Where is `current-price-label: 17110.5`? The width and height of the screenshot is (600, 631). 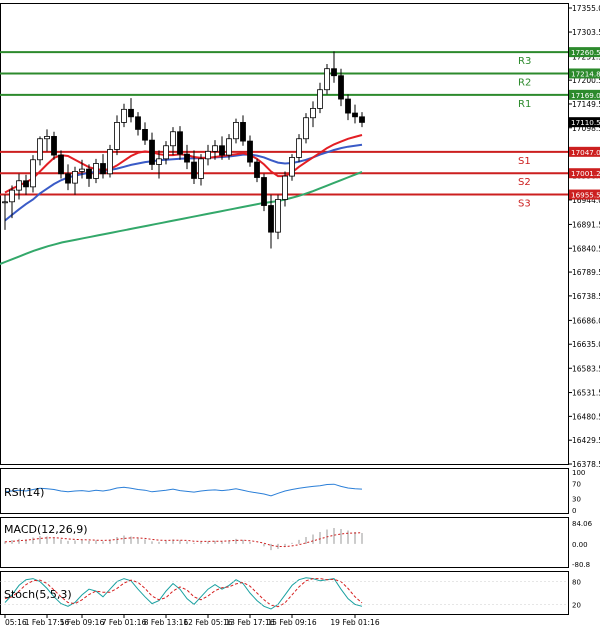 current-price-label: 17110.5 is located at coordinates (585, 122).